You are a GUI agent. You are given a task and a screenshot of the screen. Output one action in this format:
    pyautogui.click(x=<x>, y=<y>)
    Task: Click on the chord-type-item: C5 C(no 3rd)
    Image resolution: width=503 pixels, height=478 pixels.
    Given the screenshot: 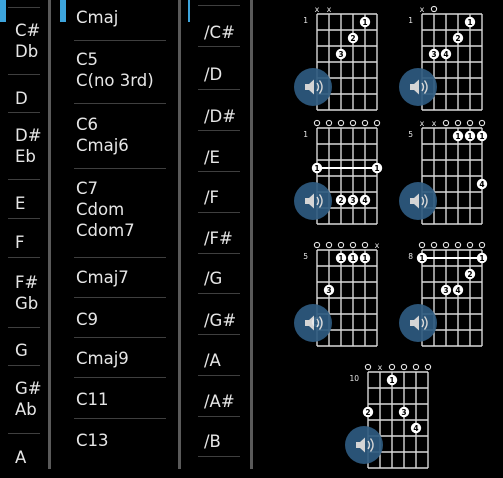 What is the action you would take?
    pyautogui.click(x=119, y=70)
    